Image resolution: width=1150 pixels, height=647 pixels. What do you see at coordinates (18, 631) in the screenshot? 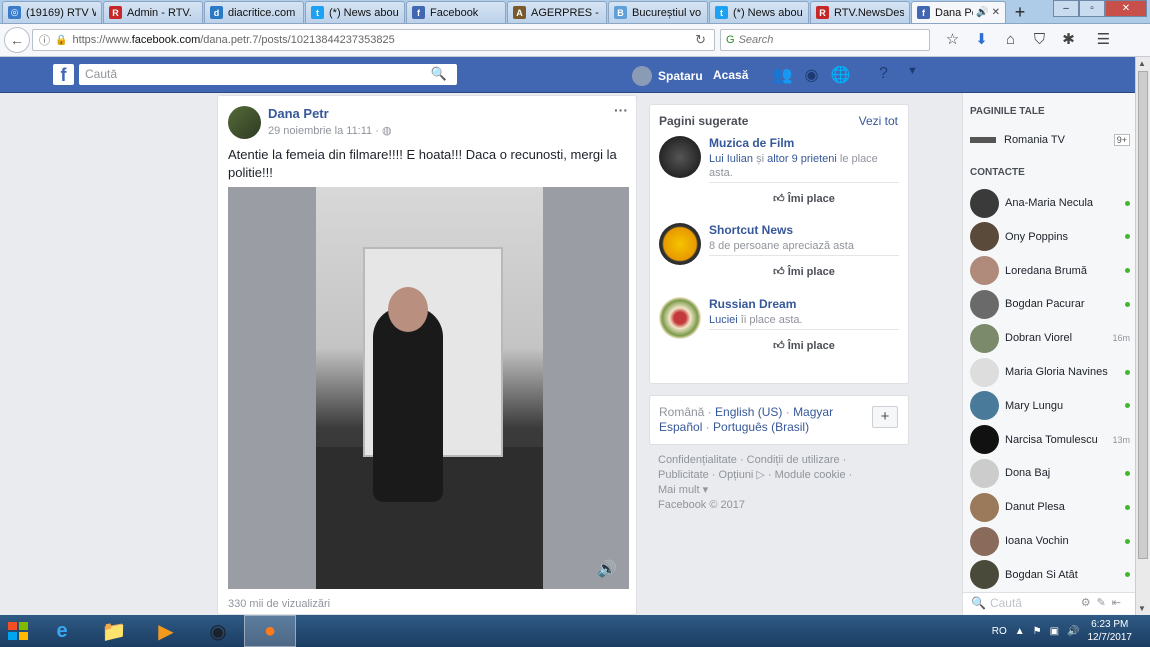
I see `start-button` at bounding box center [18, 631].